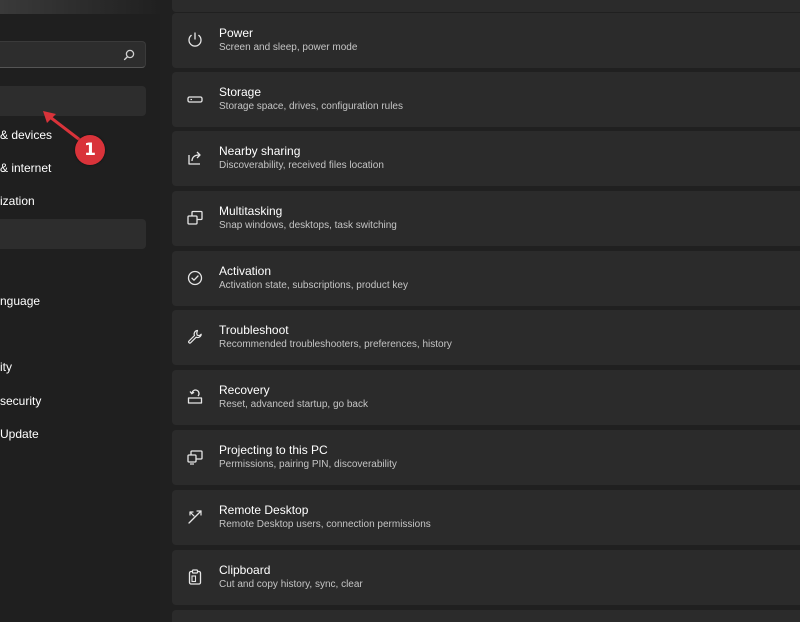 The image size is (800, 622). I want to click on sidebar-item-windows-update: Update, so click(73, 434).